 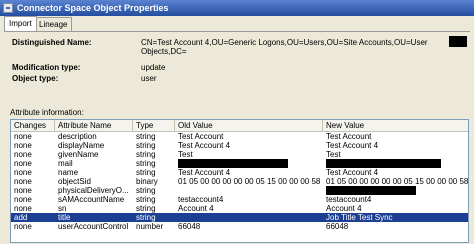 What do you see at coordinates (149, 78) in the screenshot?
I see `object-type-value: user` at bounding box center [149, 78].